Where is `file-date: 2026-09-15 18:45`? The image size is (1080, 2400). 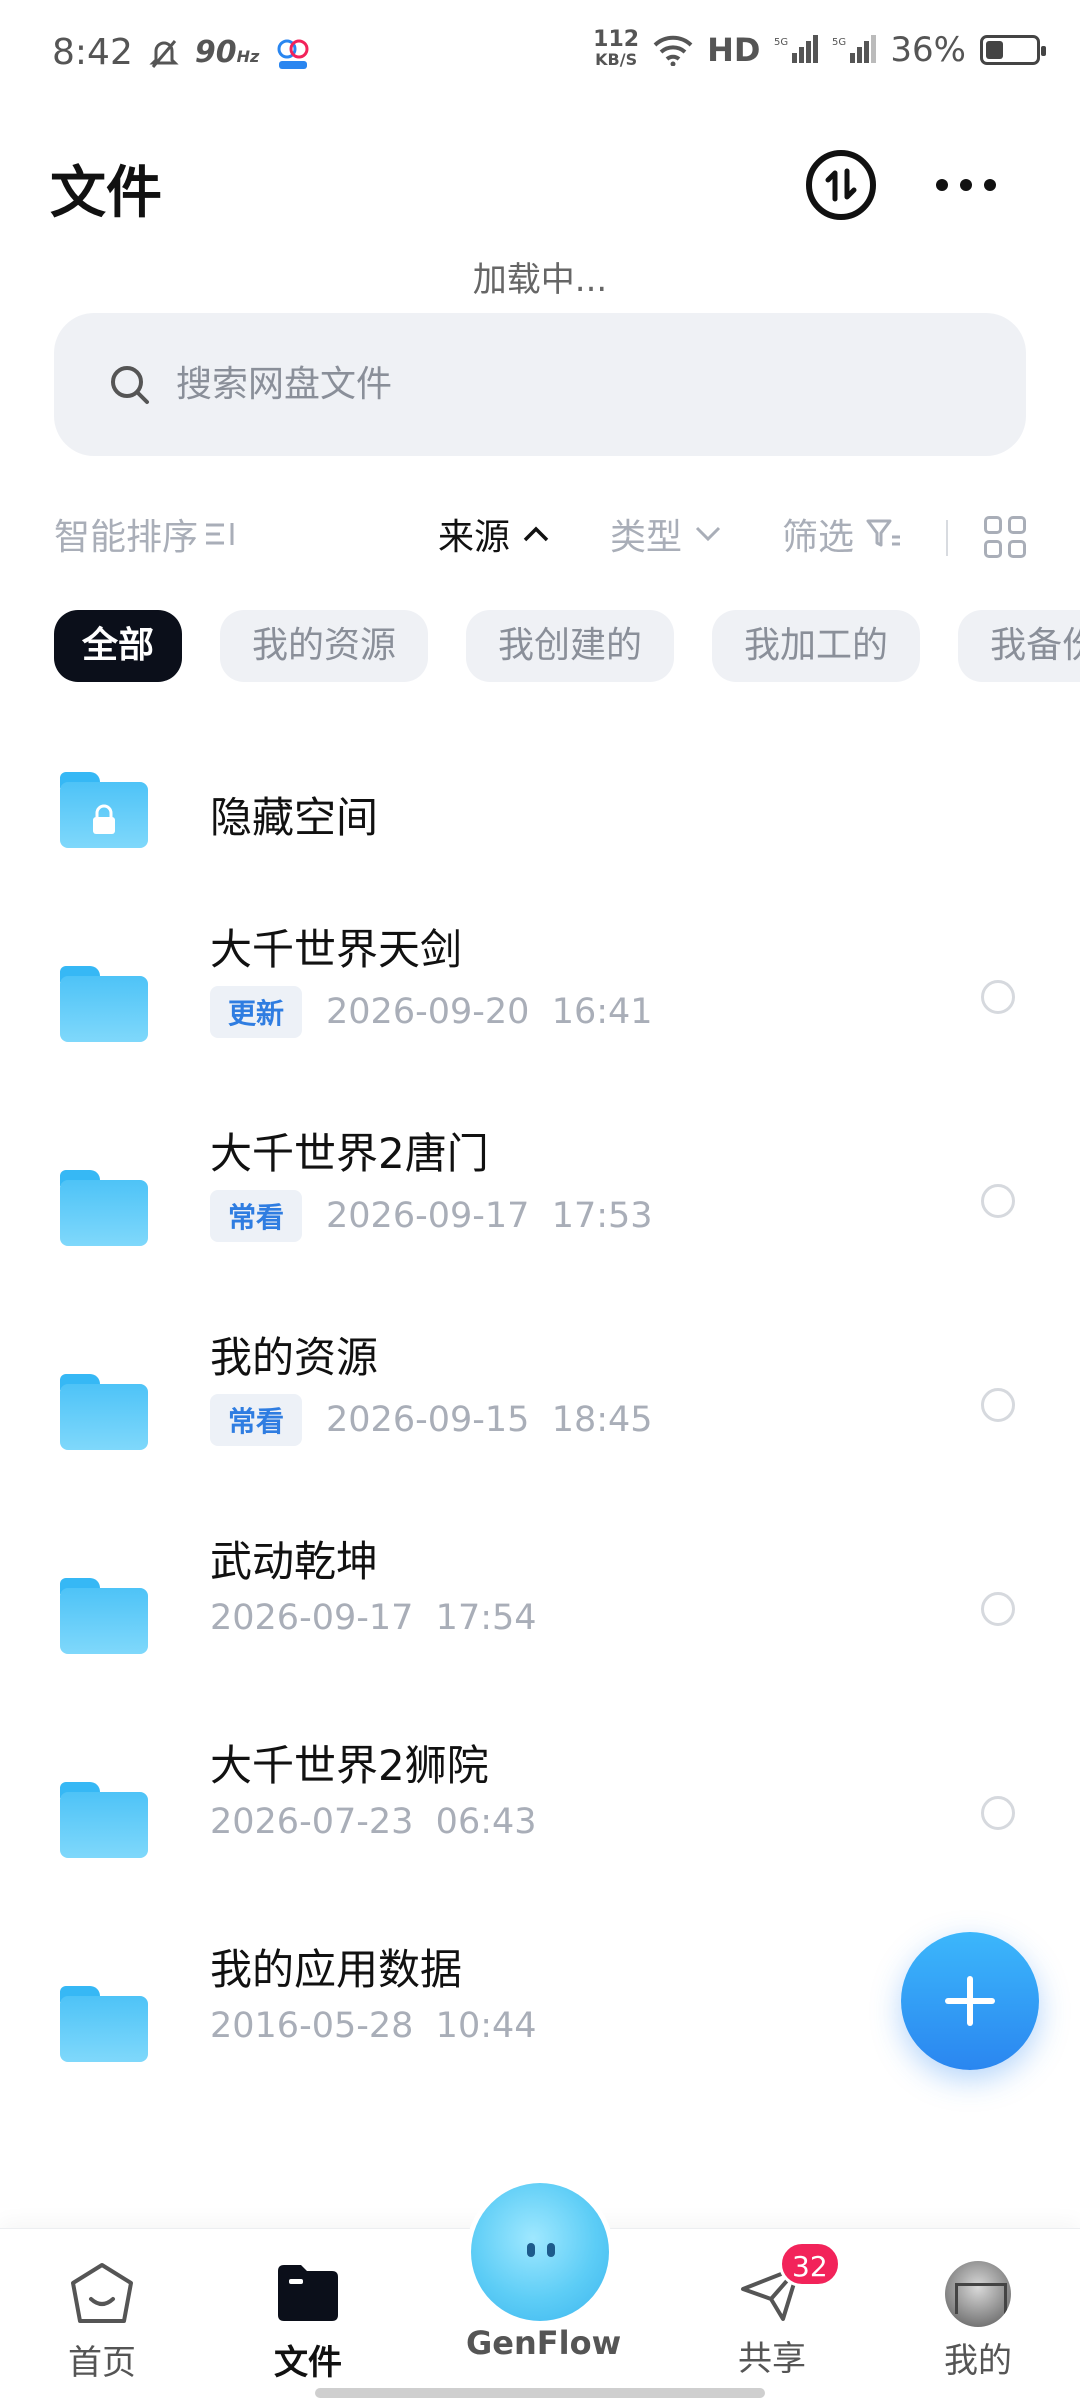 file-date: 2026-09-15 18:45 is located at coordinates (489, 1420).